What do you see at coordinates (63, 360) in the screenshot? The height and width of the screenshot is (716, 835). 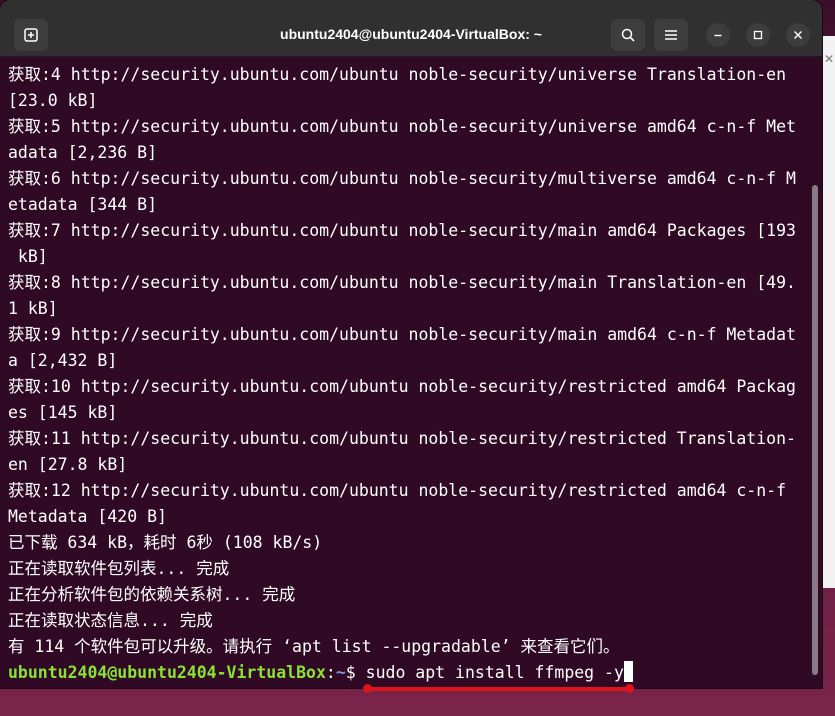 I see `output-line: a [2,432 B]` at bounding box center [63, 360].